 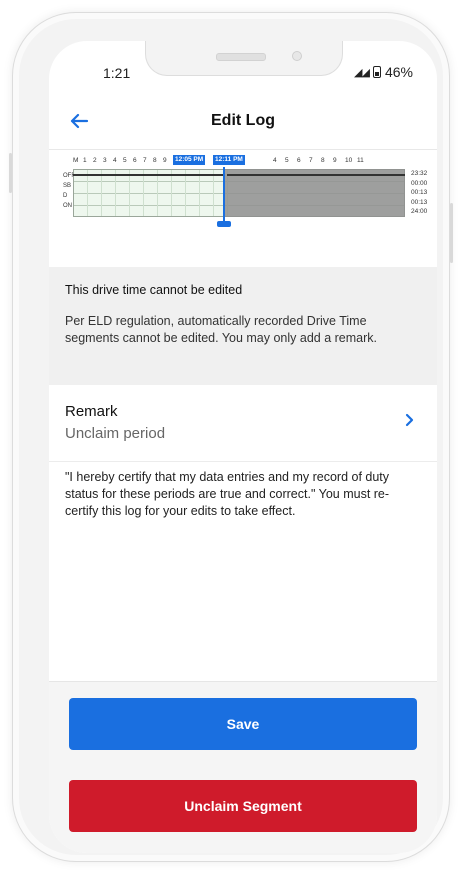 I want to click on notice-title: This drive time cannot be edited, so click(x=154, y=290).